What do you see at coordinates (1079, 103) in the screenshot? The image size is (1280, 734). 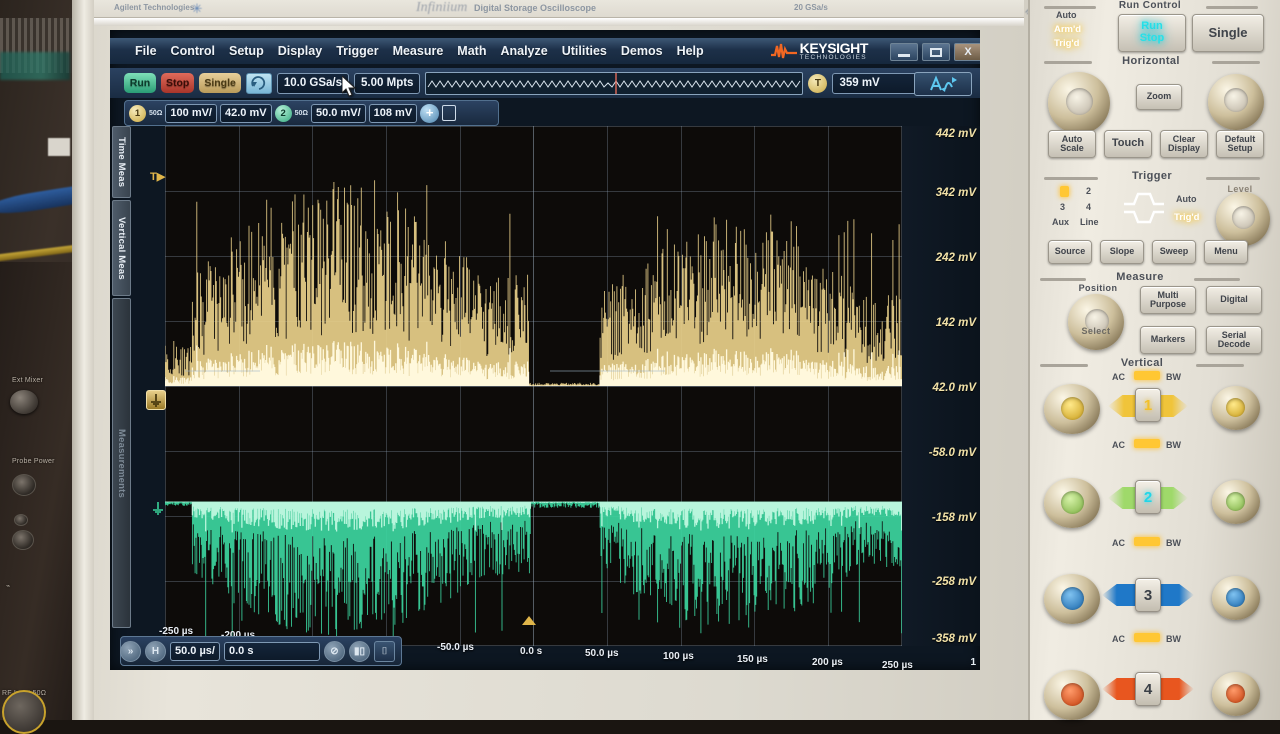 I see `horizontal-scale-knob` at bounding box center [1079, 103].